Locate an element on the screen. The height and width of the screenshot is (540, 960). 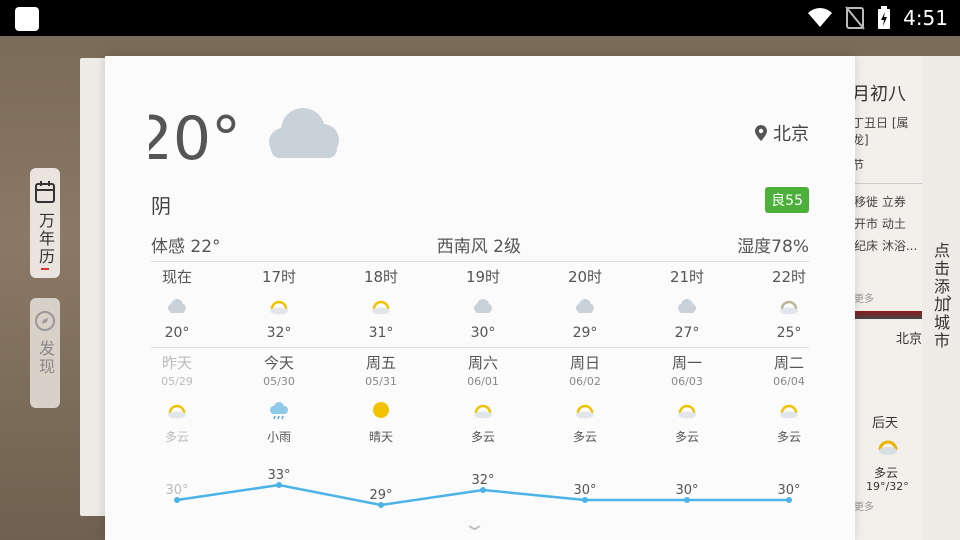
hour-temp: 25° is located at coordinates (789, 333).